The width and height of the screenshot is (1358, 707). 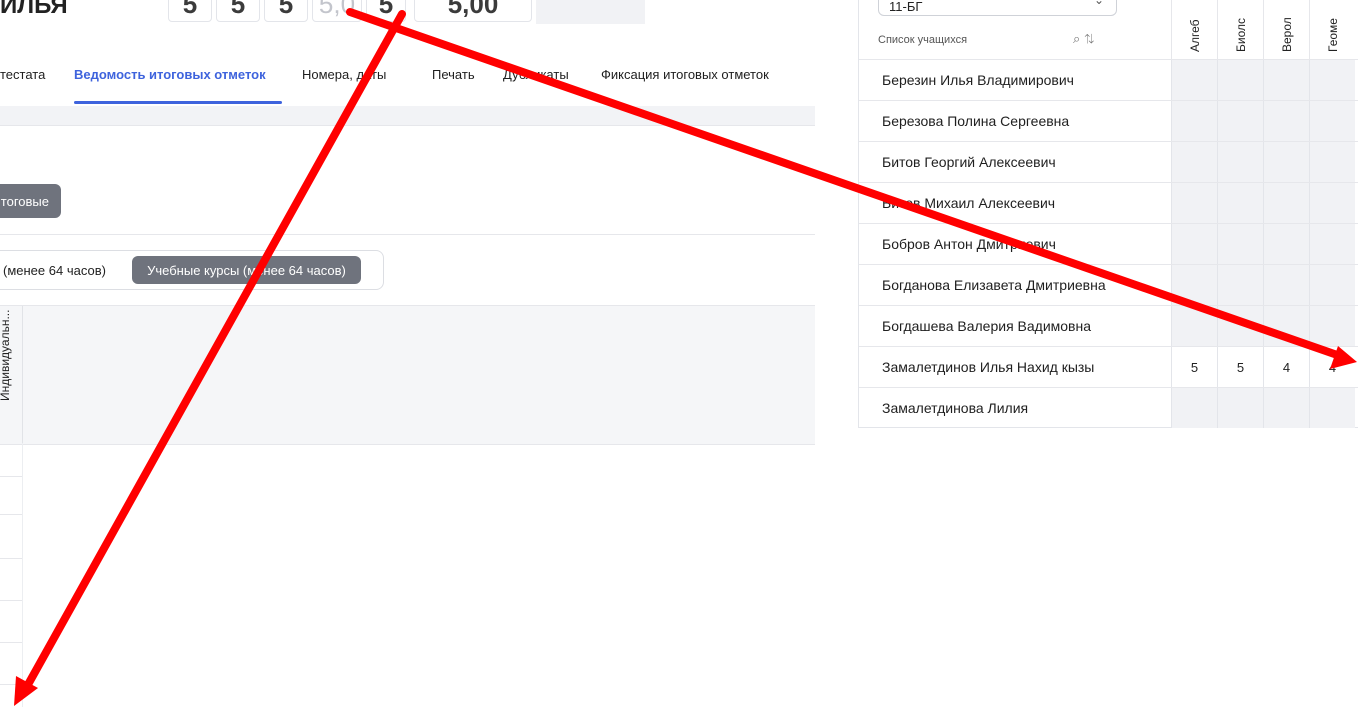 What do you see at coordinates (975, 121) in the screenshot?
I see `student-name: Березова Полина Сергеевна` at bounding box center [975, 121].